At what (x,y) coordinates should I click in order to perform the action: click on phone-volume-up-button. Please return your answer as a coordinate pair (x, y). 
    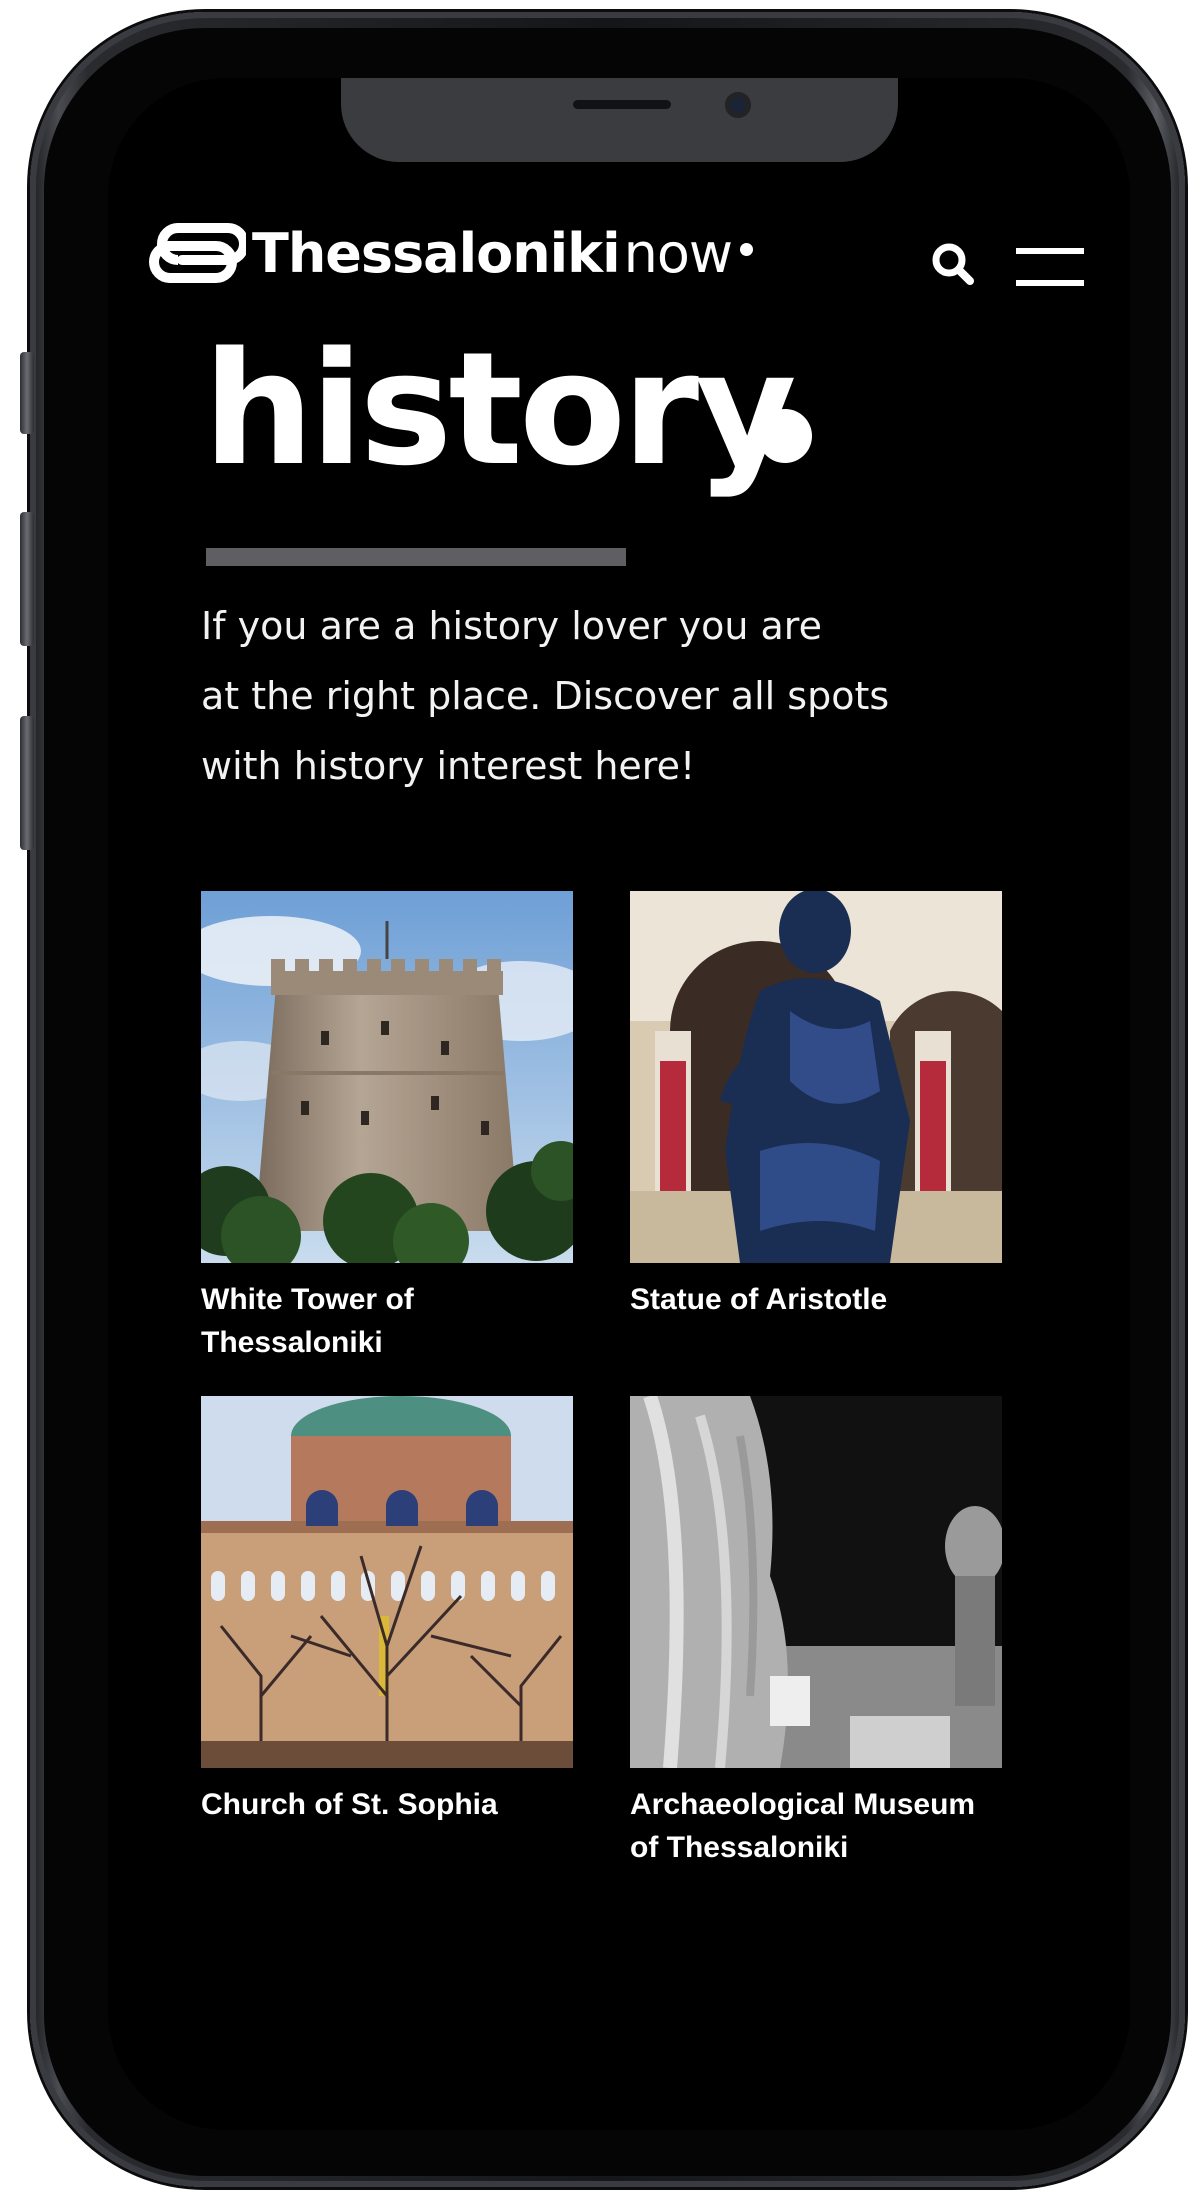
    Looking at the image, I should click on (27, 579).